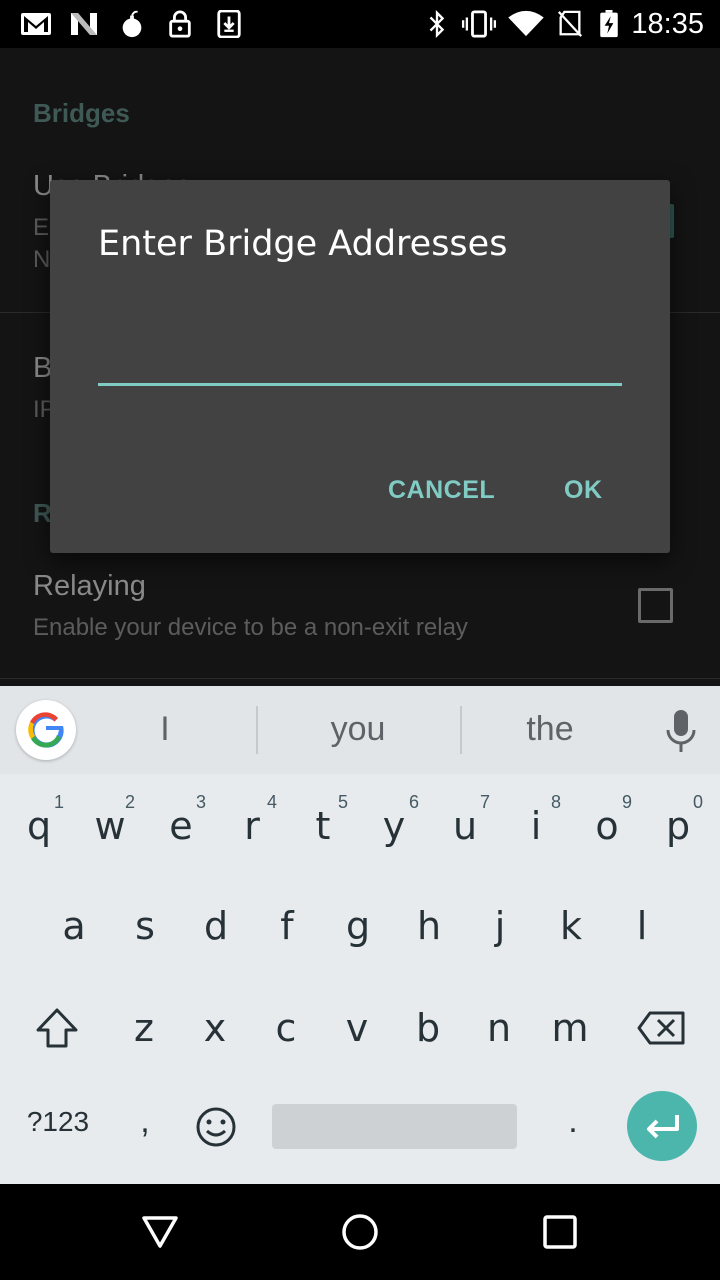 This screenshot has height=1280, width=720. What do you see at coordinates (229, 24) in the screenshot?
I see `download-icon` at bounding box center [229, 24].